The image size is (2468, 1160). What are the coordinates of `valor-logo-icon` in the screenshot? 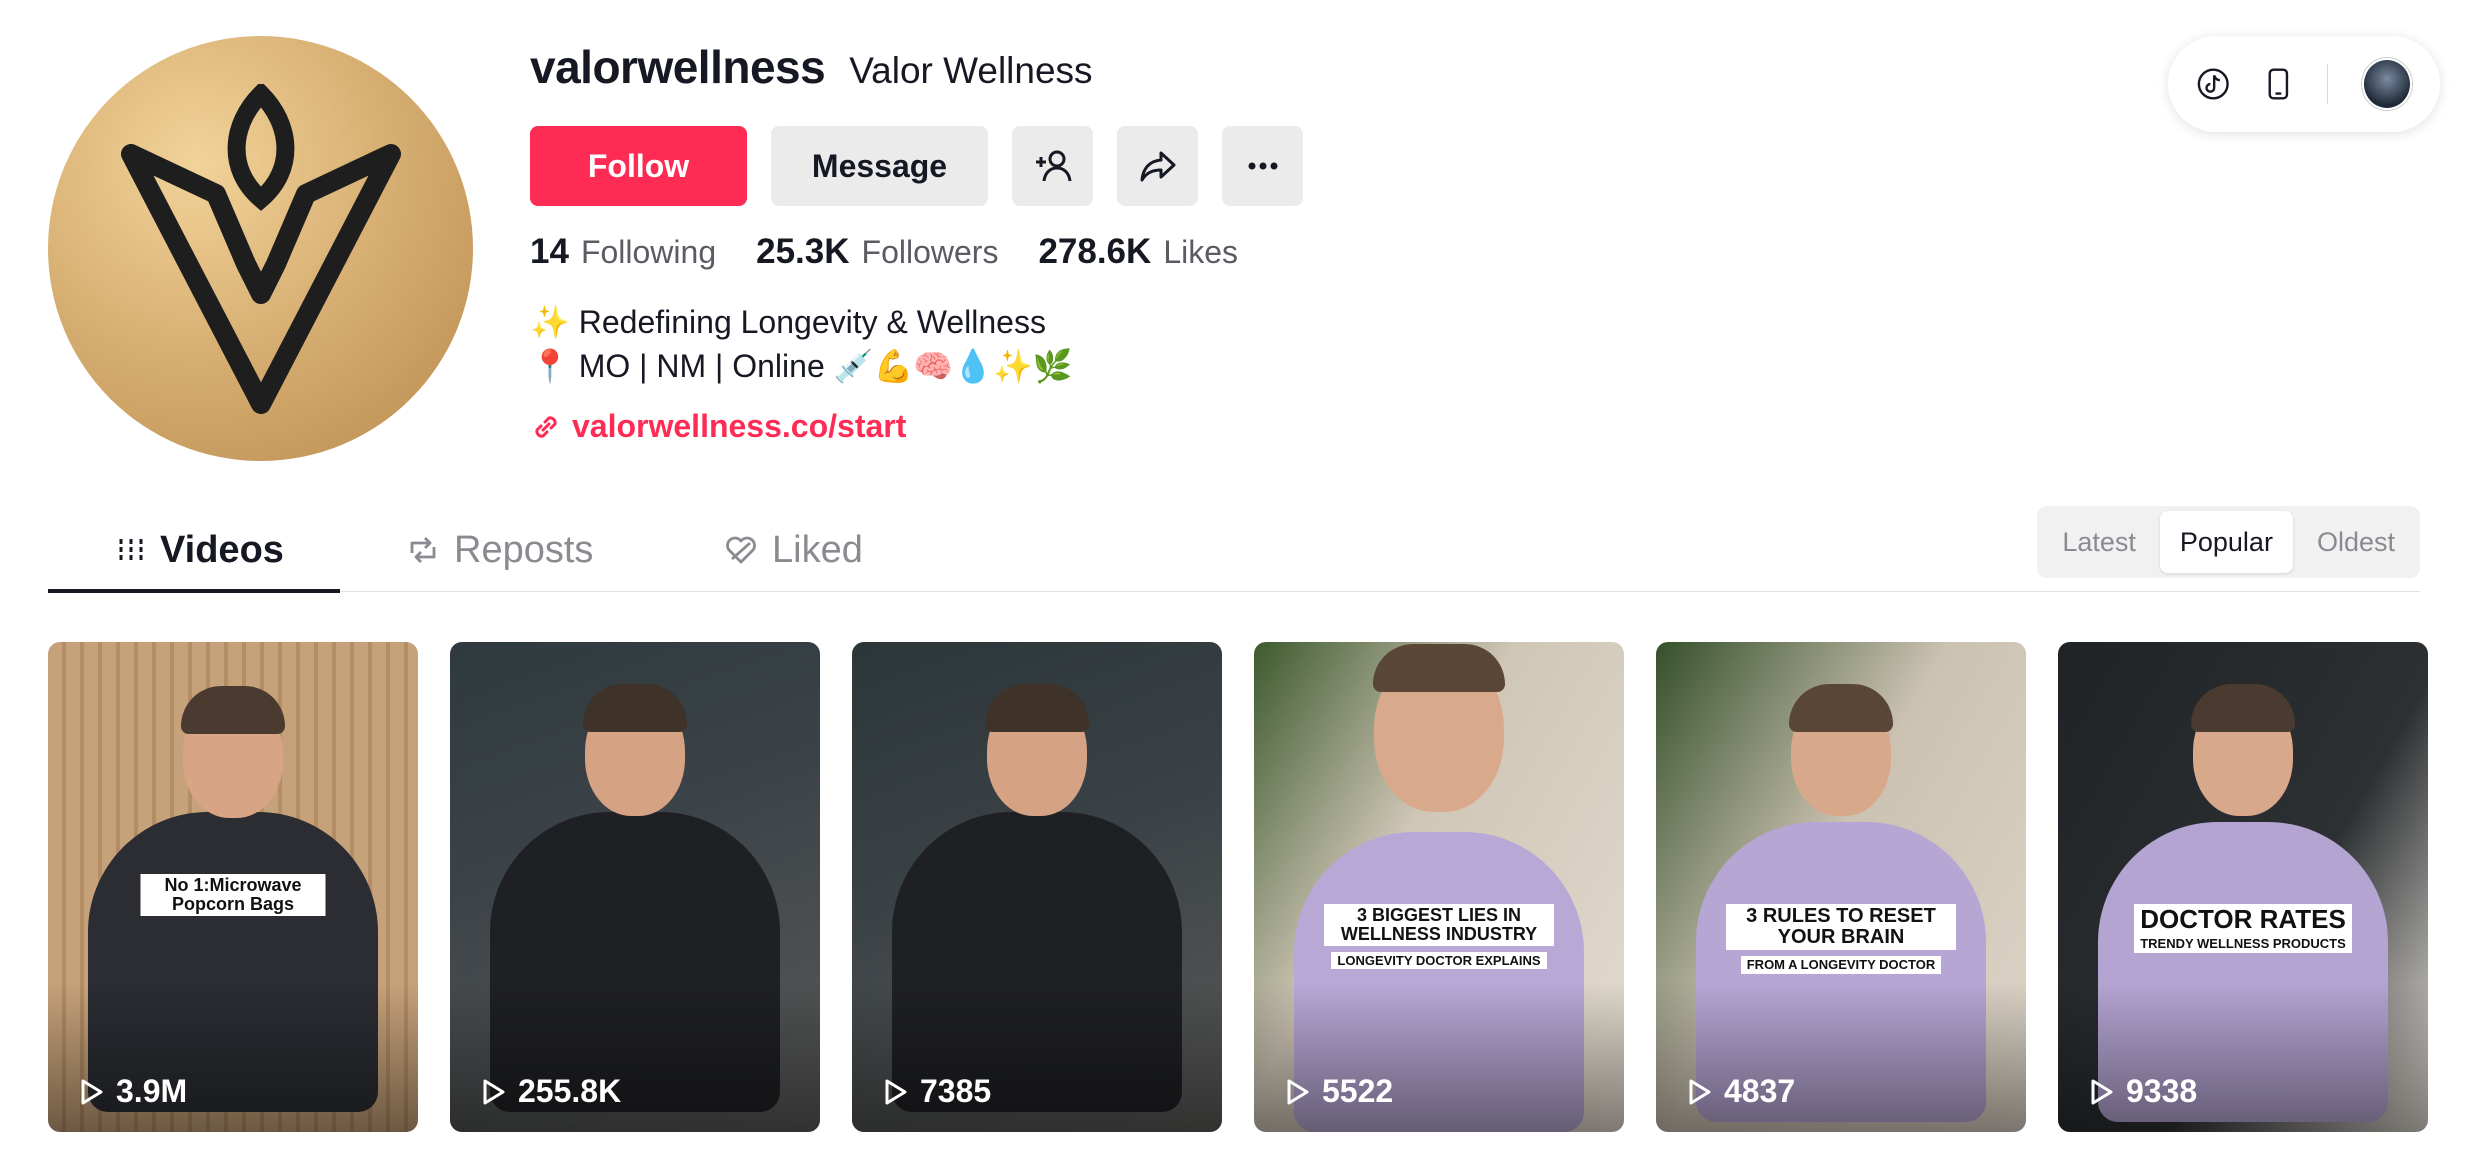 It's located at (260, 248).